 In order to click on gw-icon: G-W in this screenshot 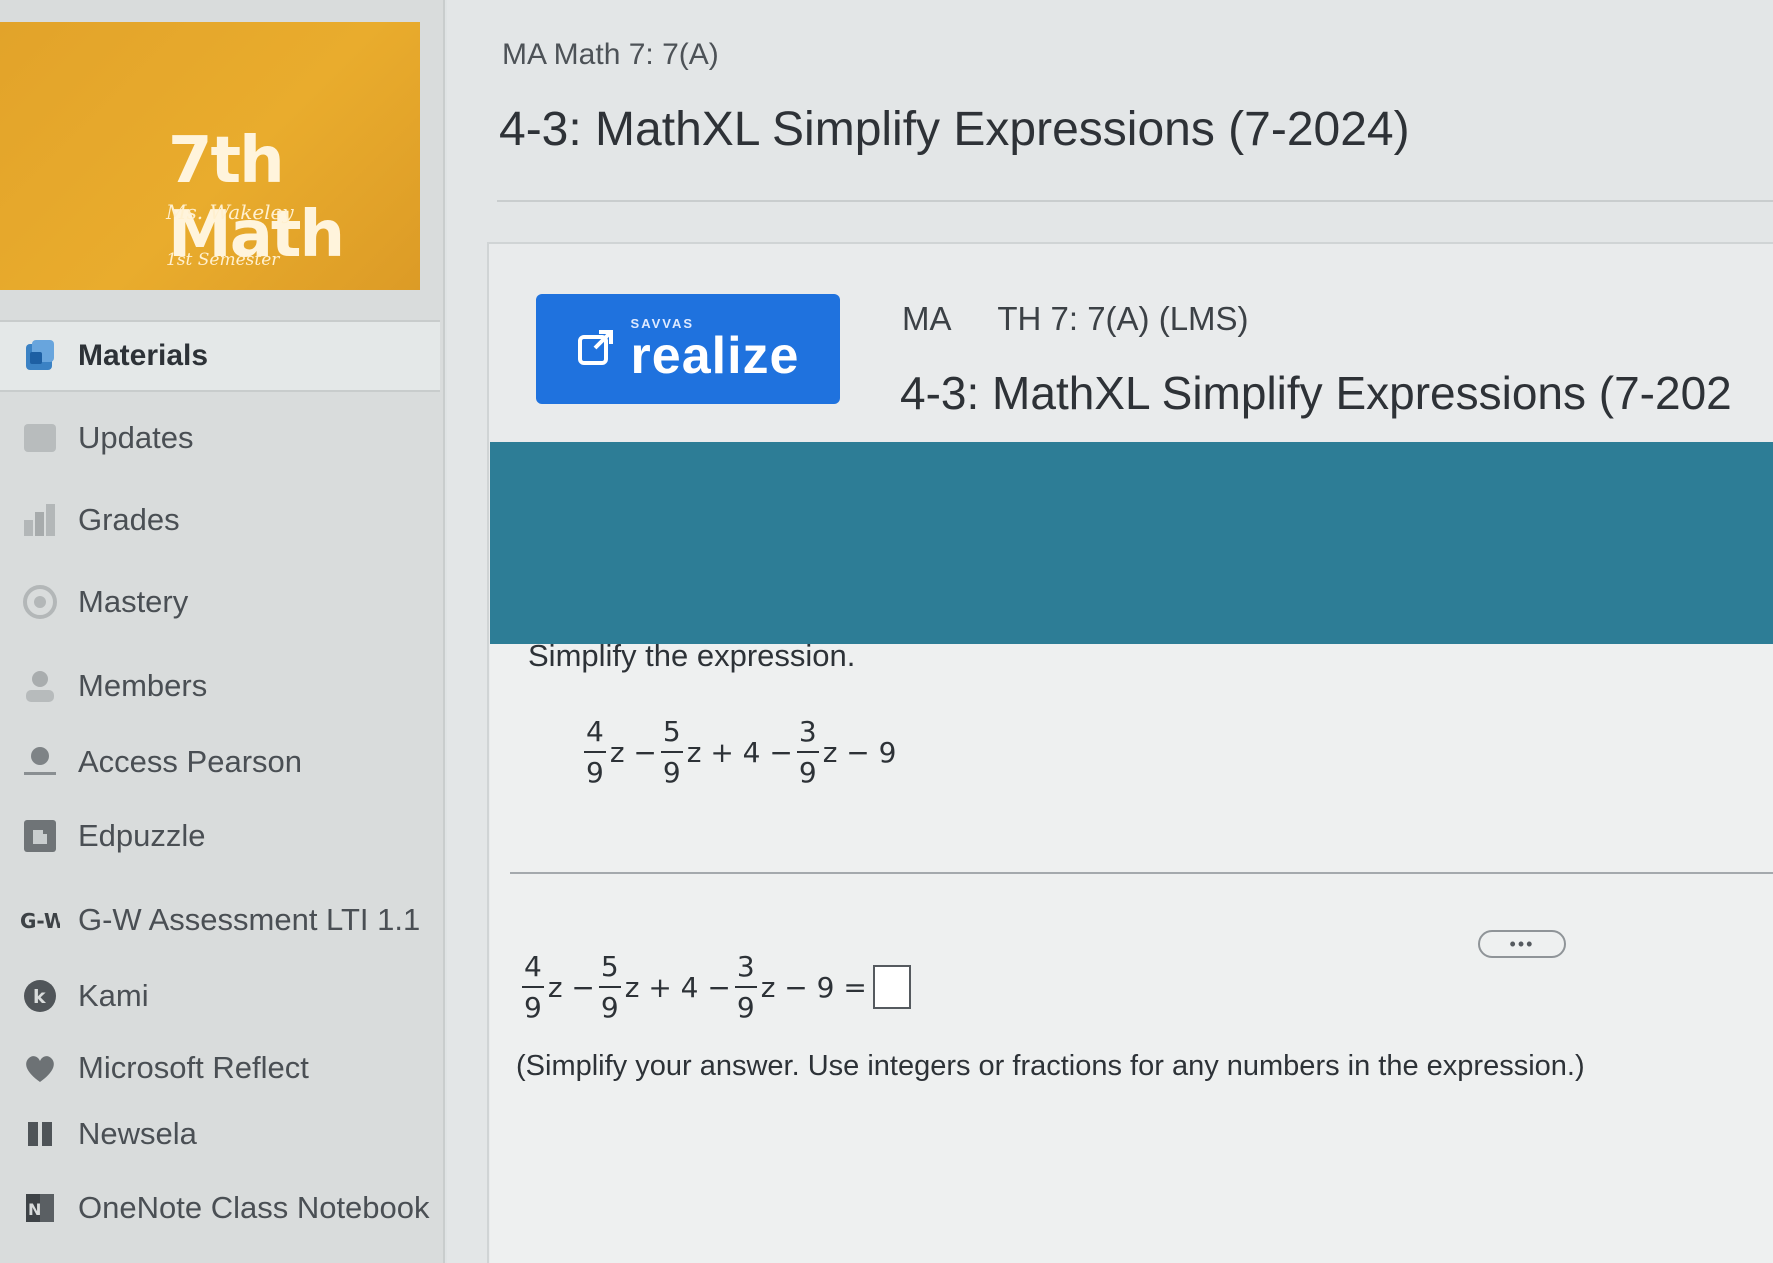, I will do `click(40, 920)`.